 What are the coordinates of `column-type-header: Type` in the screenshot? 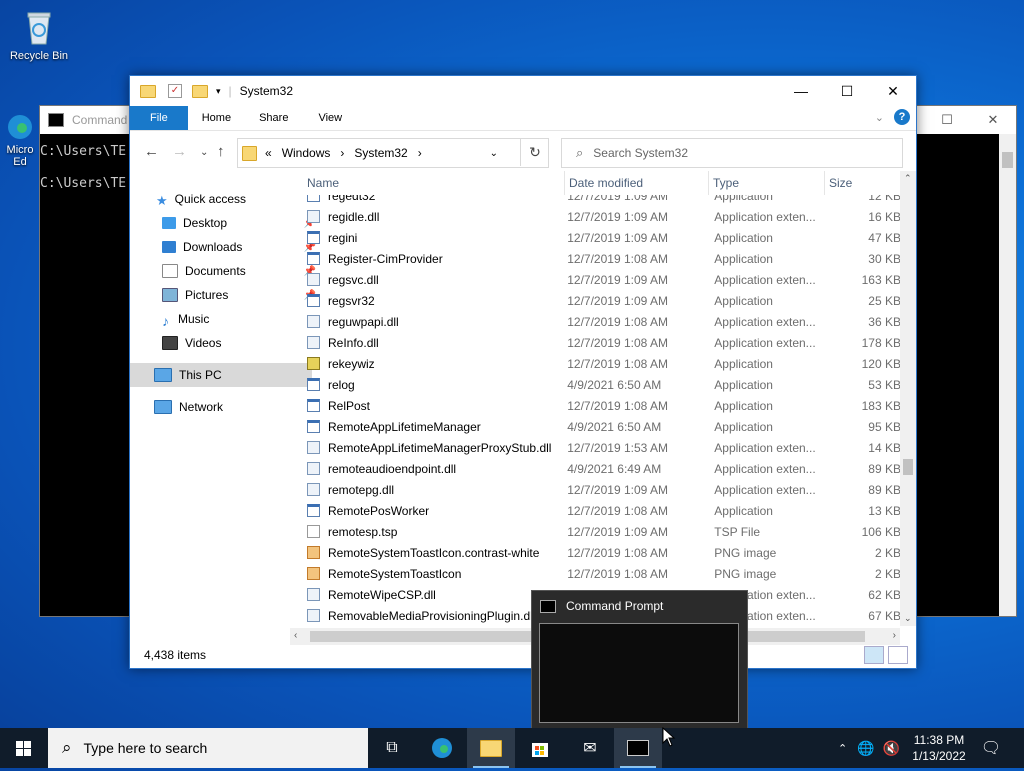 It's located at (767, 183).